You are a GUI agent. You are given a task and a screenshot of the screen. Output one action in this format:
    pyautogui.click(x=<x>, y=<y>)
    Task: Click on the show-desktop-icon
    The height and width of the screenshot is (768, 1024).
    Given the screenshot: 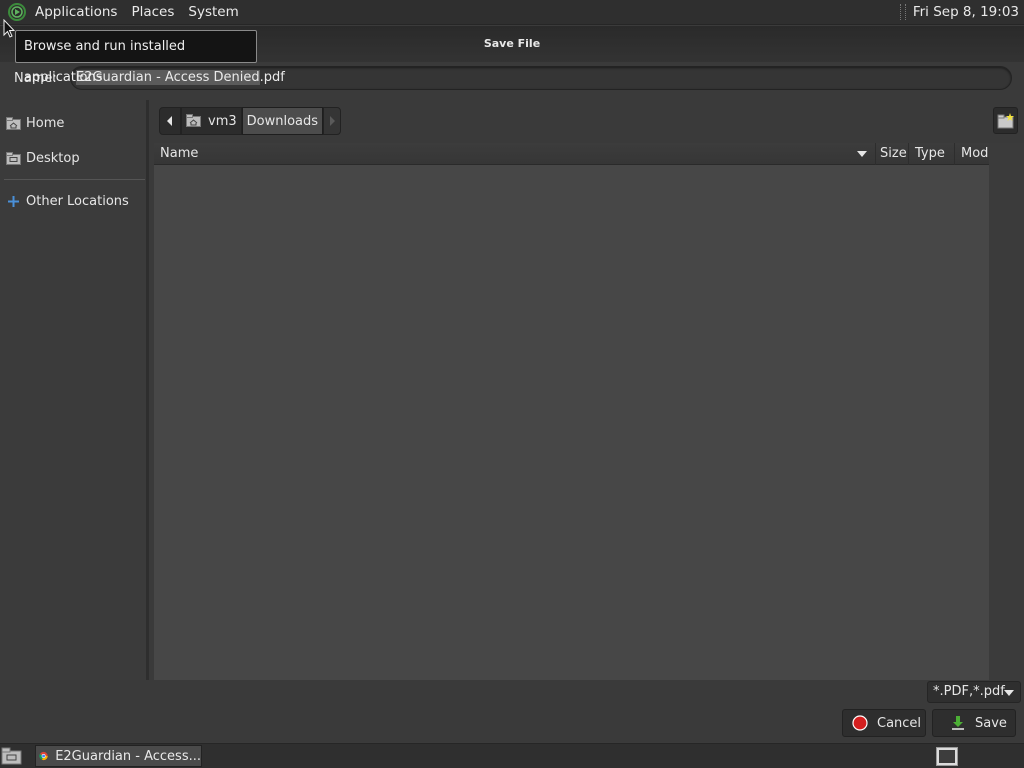 What is the action you would take?
    pyautogui.click(x=12, y=756)
    